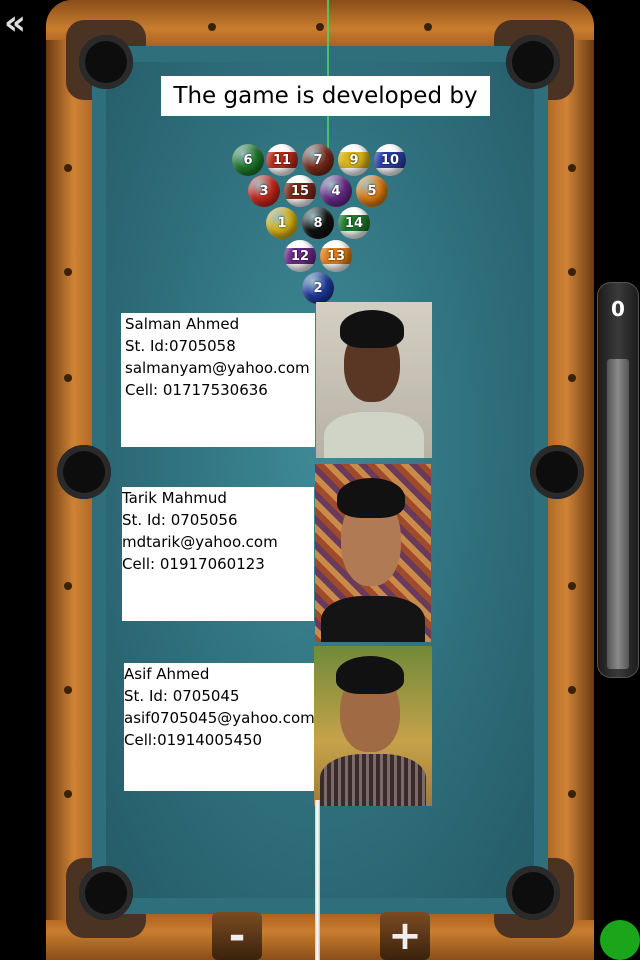 The image size is (640, 960). Describe the element at coordinates (354, 223) in the screenshot. I see `pool-ball-14: 14` at that location.